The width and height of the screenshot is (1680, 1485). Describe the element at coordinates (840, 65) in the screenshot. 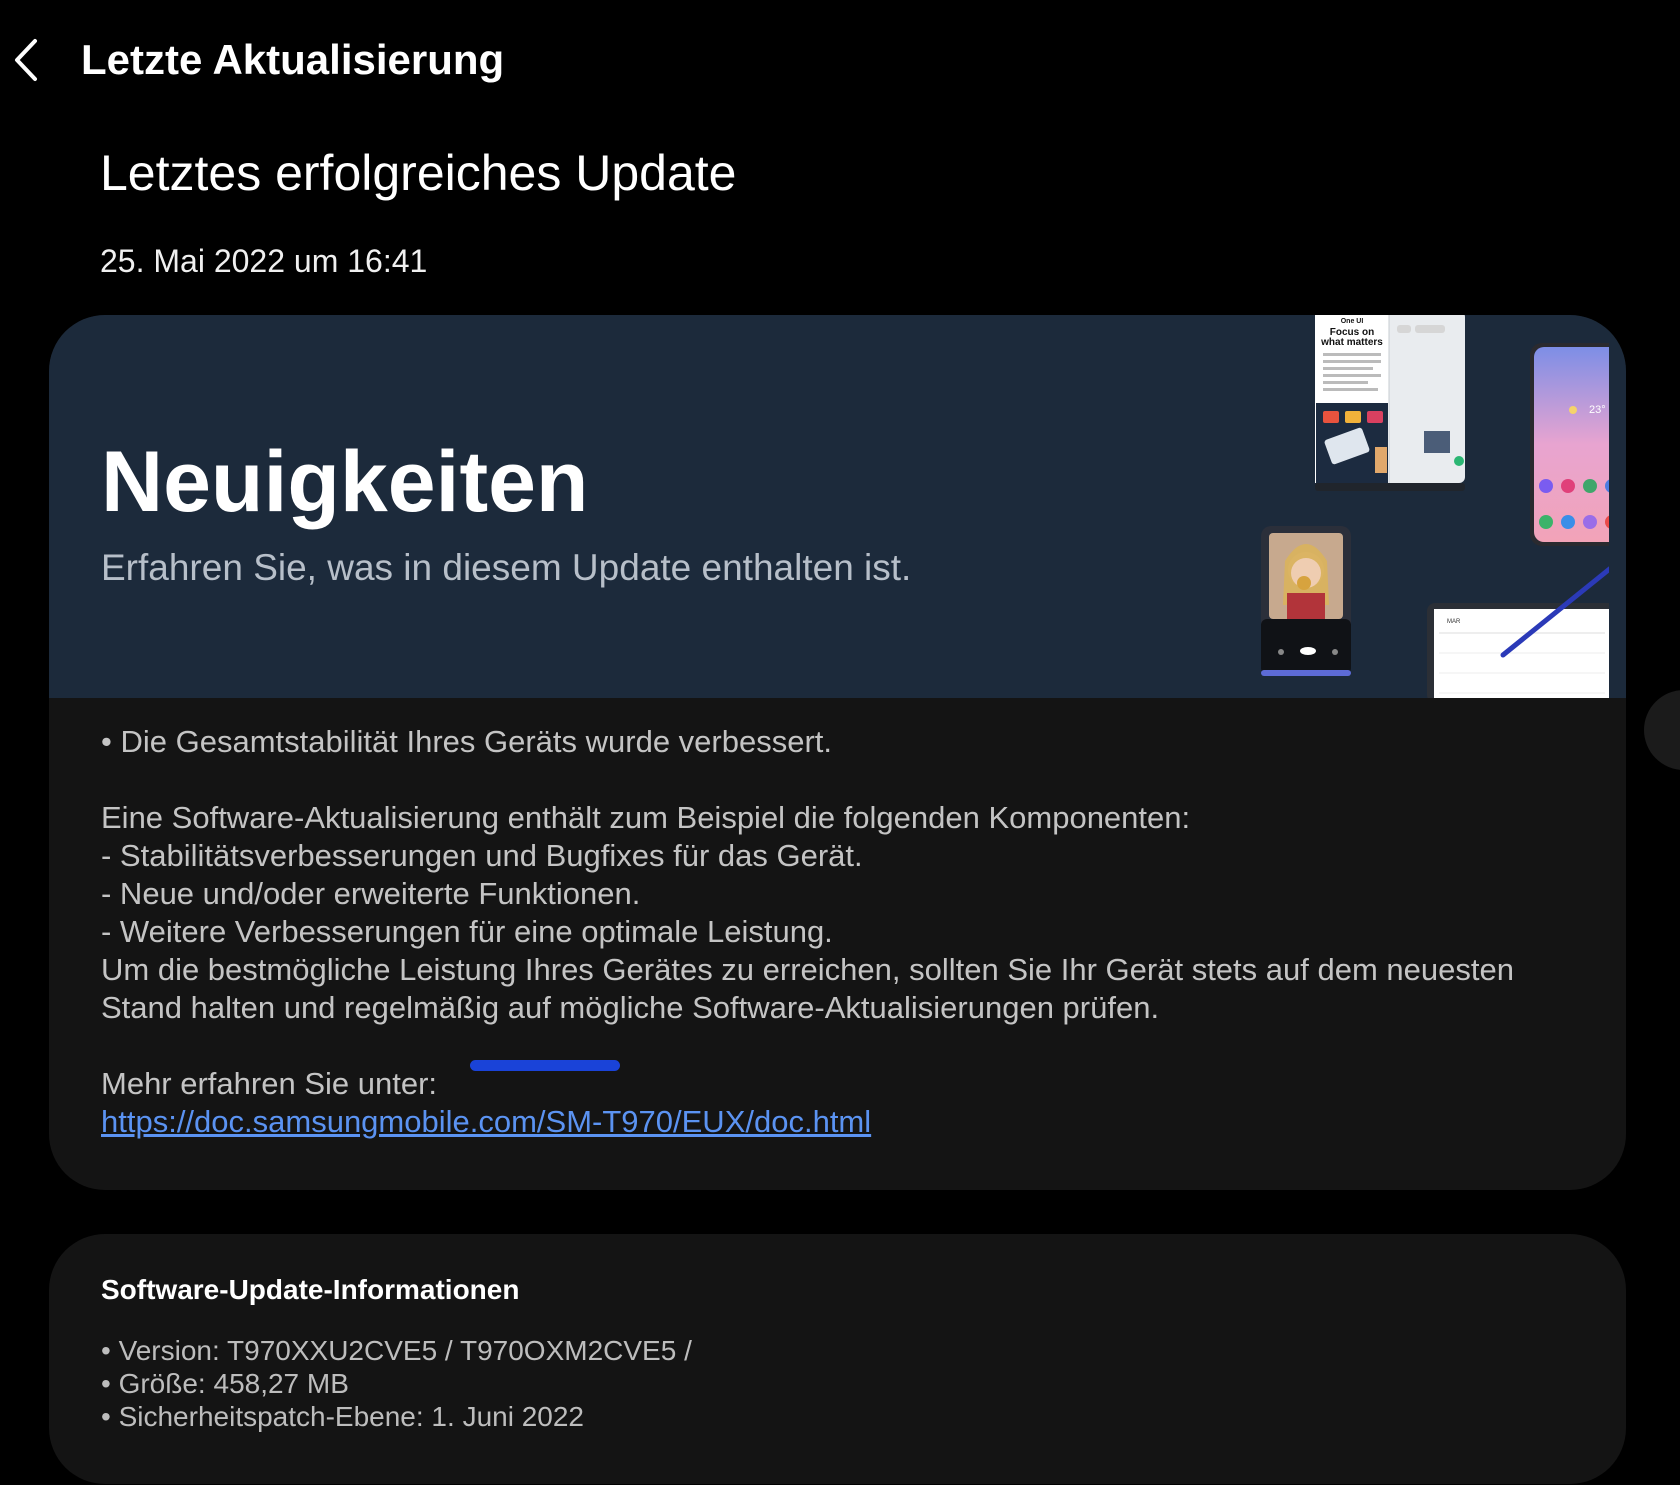

I see `top-app-bar: Letzte Aktualisierung` at that location.